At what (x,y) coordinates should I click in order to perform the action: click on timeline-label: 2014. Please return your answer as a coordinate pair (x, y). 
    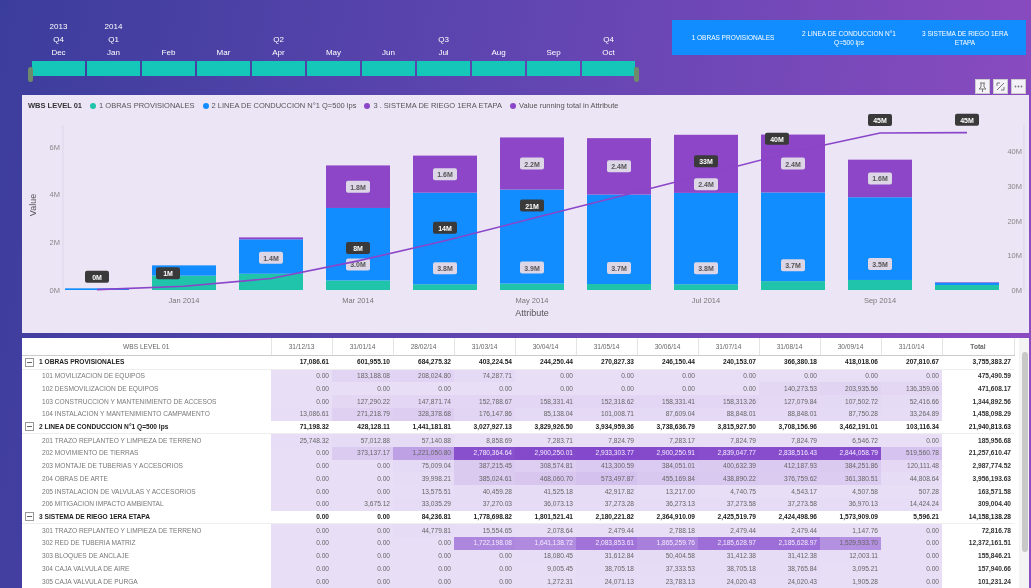
    Looking at the image, I should click on (113, 27).